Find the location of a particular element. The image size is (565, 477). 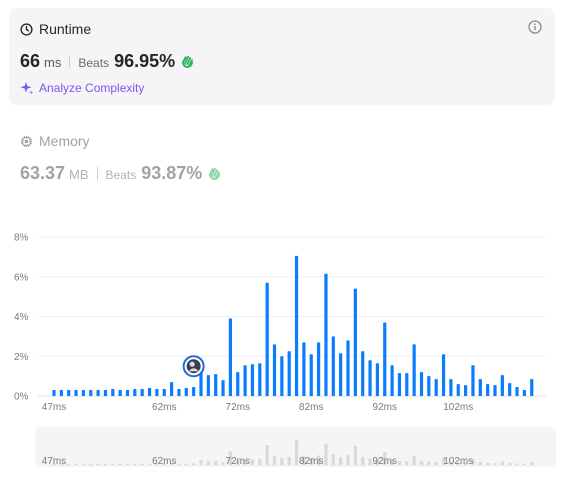

current-submission-marker is located at coordinates (193, 366).